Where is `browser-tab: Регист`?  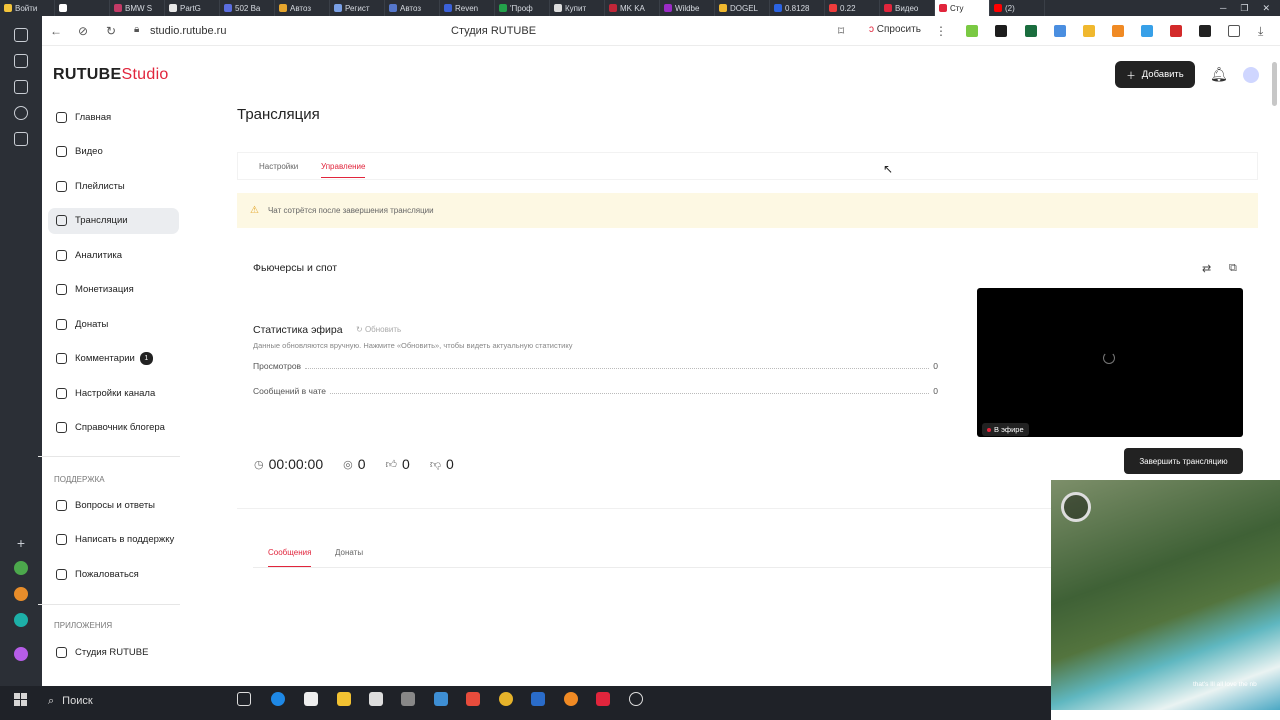 browser-tab: Регист is located at coordinates (357, 8).